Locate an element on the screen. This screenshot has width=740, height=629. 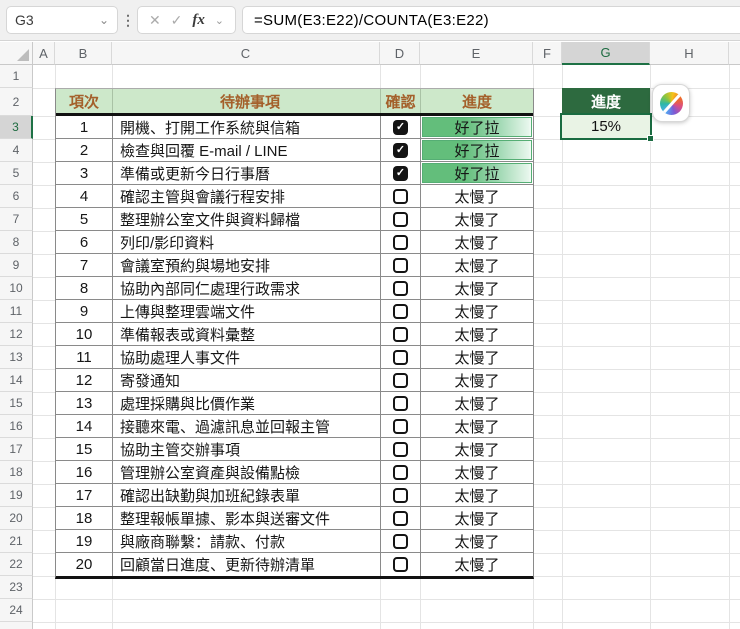
row-header-10: 10 is located at coordinates (16, 288).